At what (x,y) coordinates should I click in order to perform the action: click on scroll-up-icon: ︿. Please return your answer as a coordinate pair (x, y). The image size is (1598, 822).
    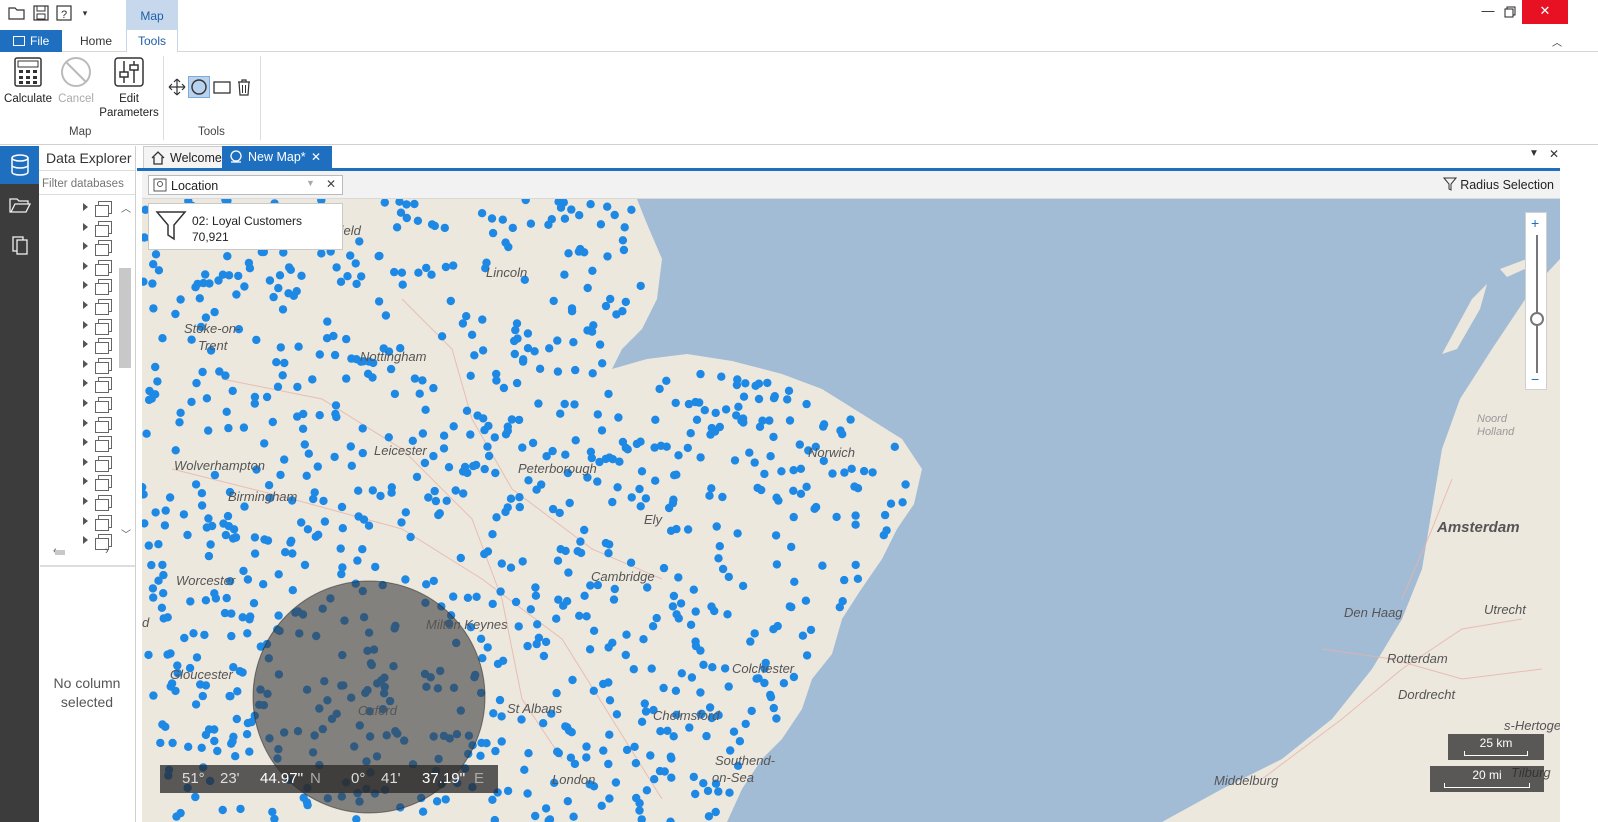
    Looking at the image, I should click on (126, 207).